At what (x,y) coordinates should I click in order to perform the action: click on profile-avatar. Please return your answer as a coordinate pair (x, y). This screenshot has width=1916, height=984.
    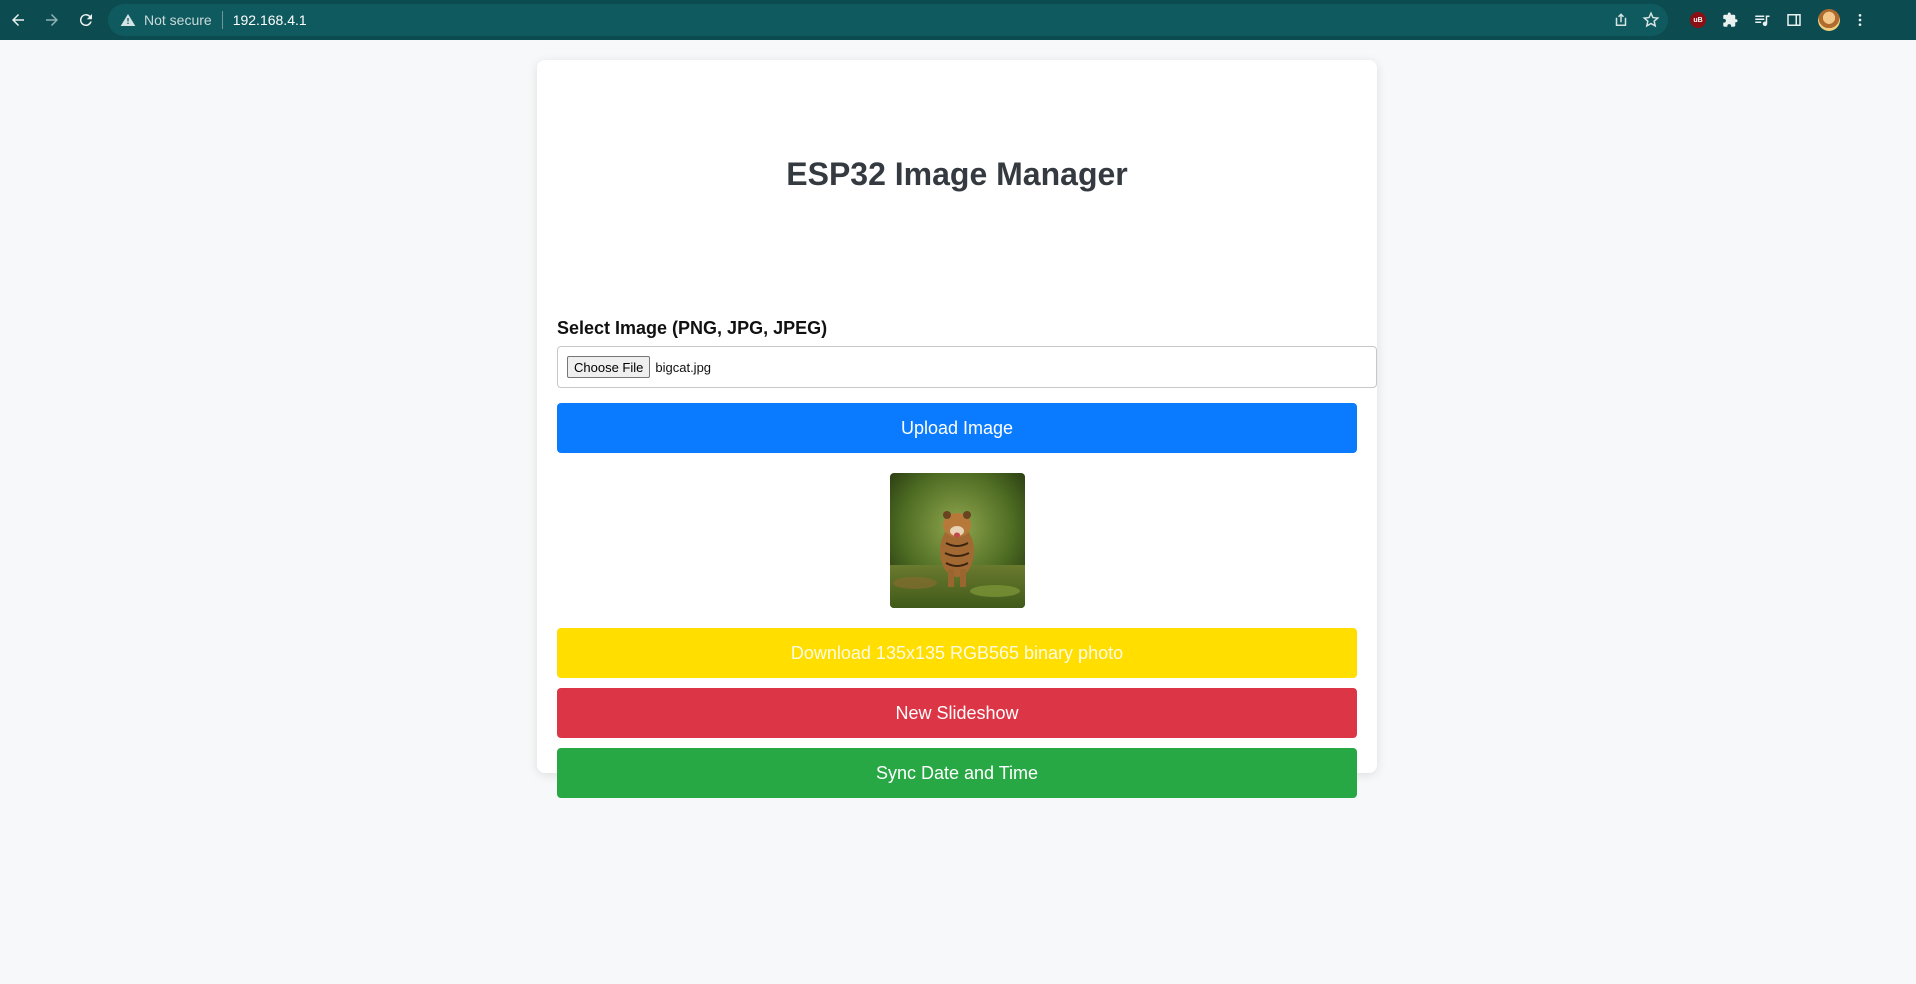
    Looking at the image, I should click on (1829, 20).